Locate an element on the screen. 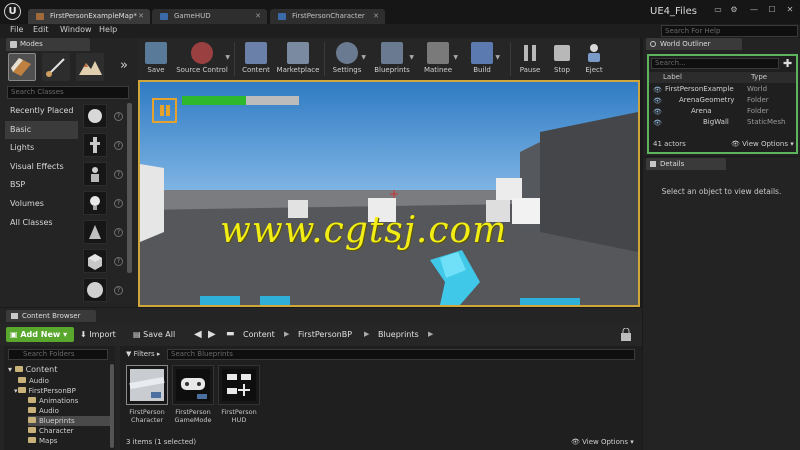  details-tab: Details is located at coordinates (686, 164).